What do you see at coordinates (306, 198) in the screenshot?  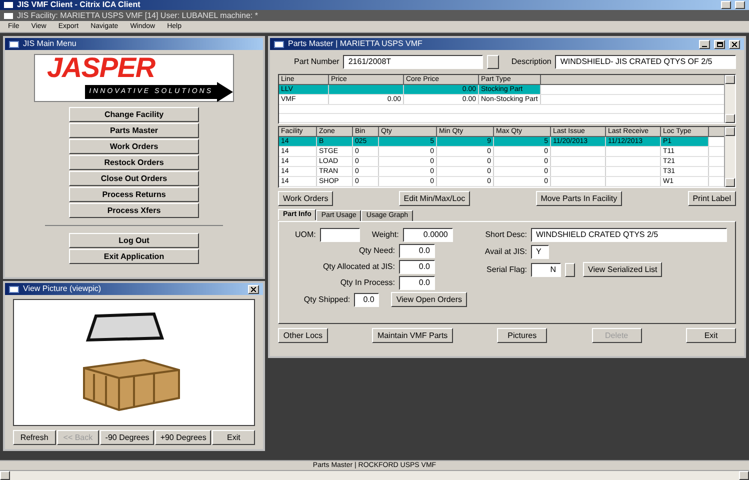 I see `button: Work Orders` at bounding box center [306, 198].